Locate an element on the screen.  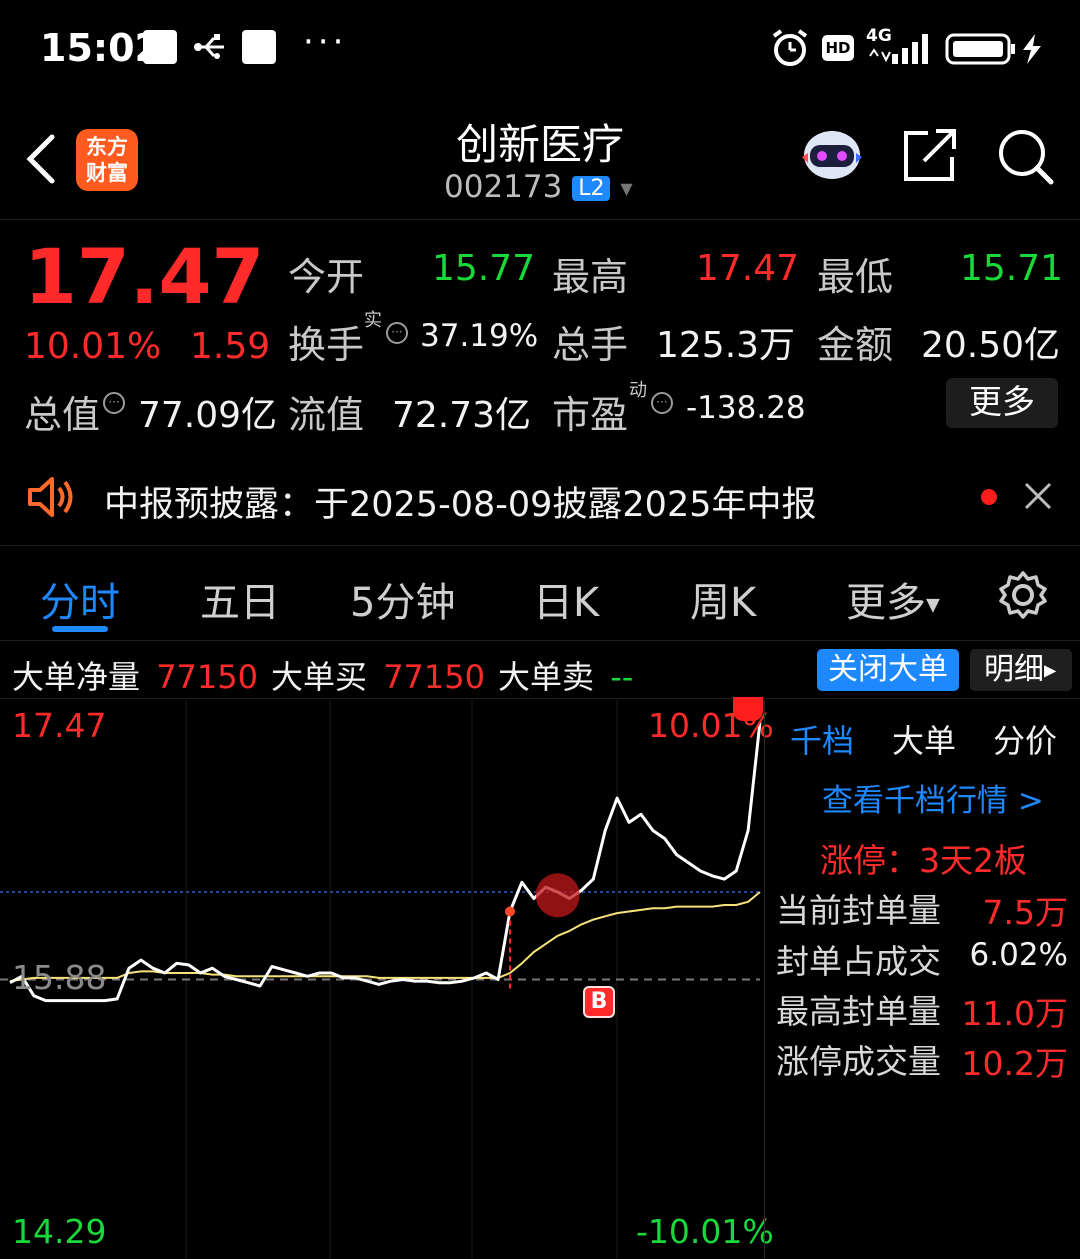
big-order-net-value: 77150 is located at coordinates (207, 677).